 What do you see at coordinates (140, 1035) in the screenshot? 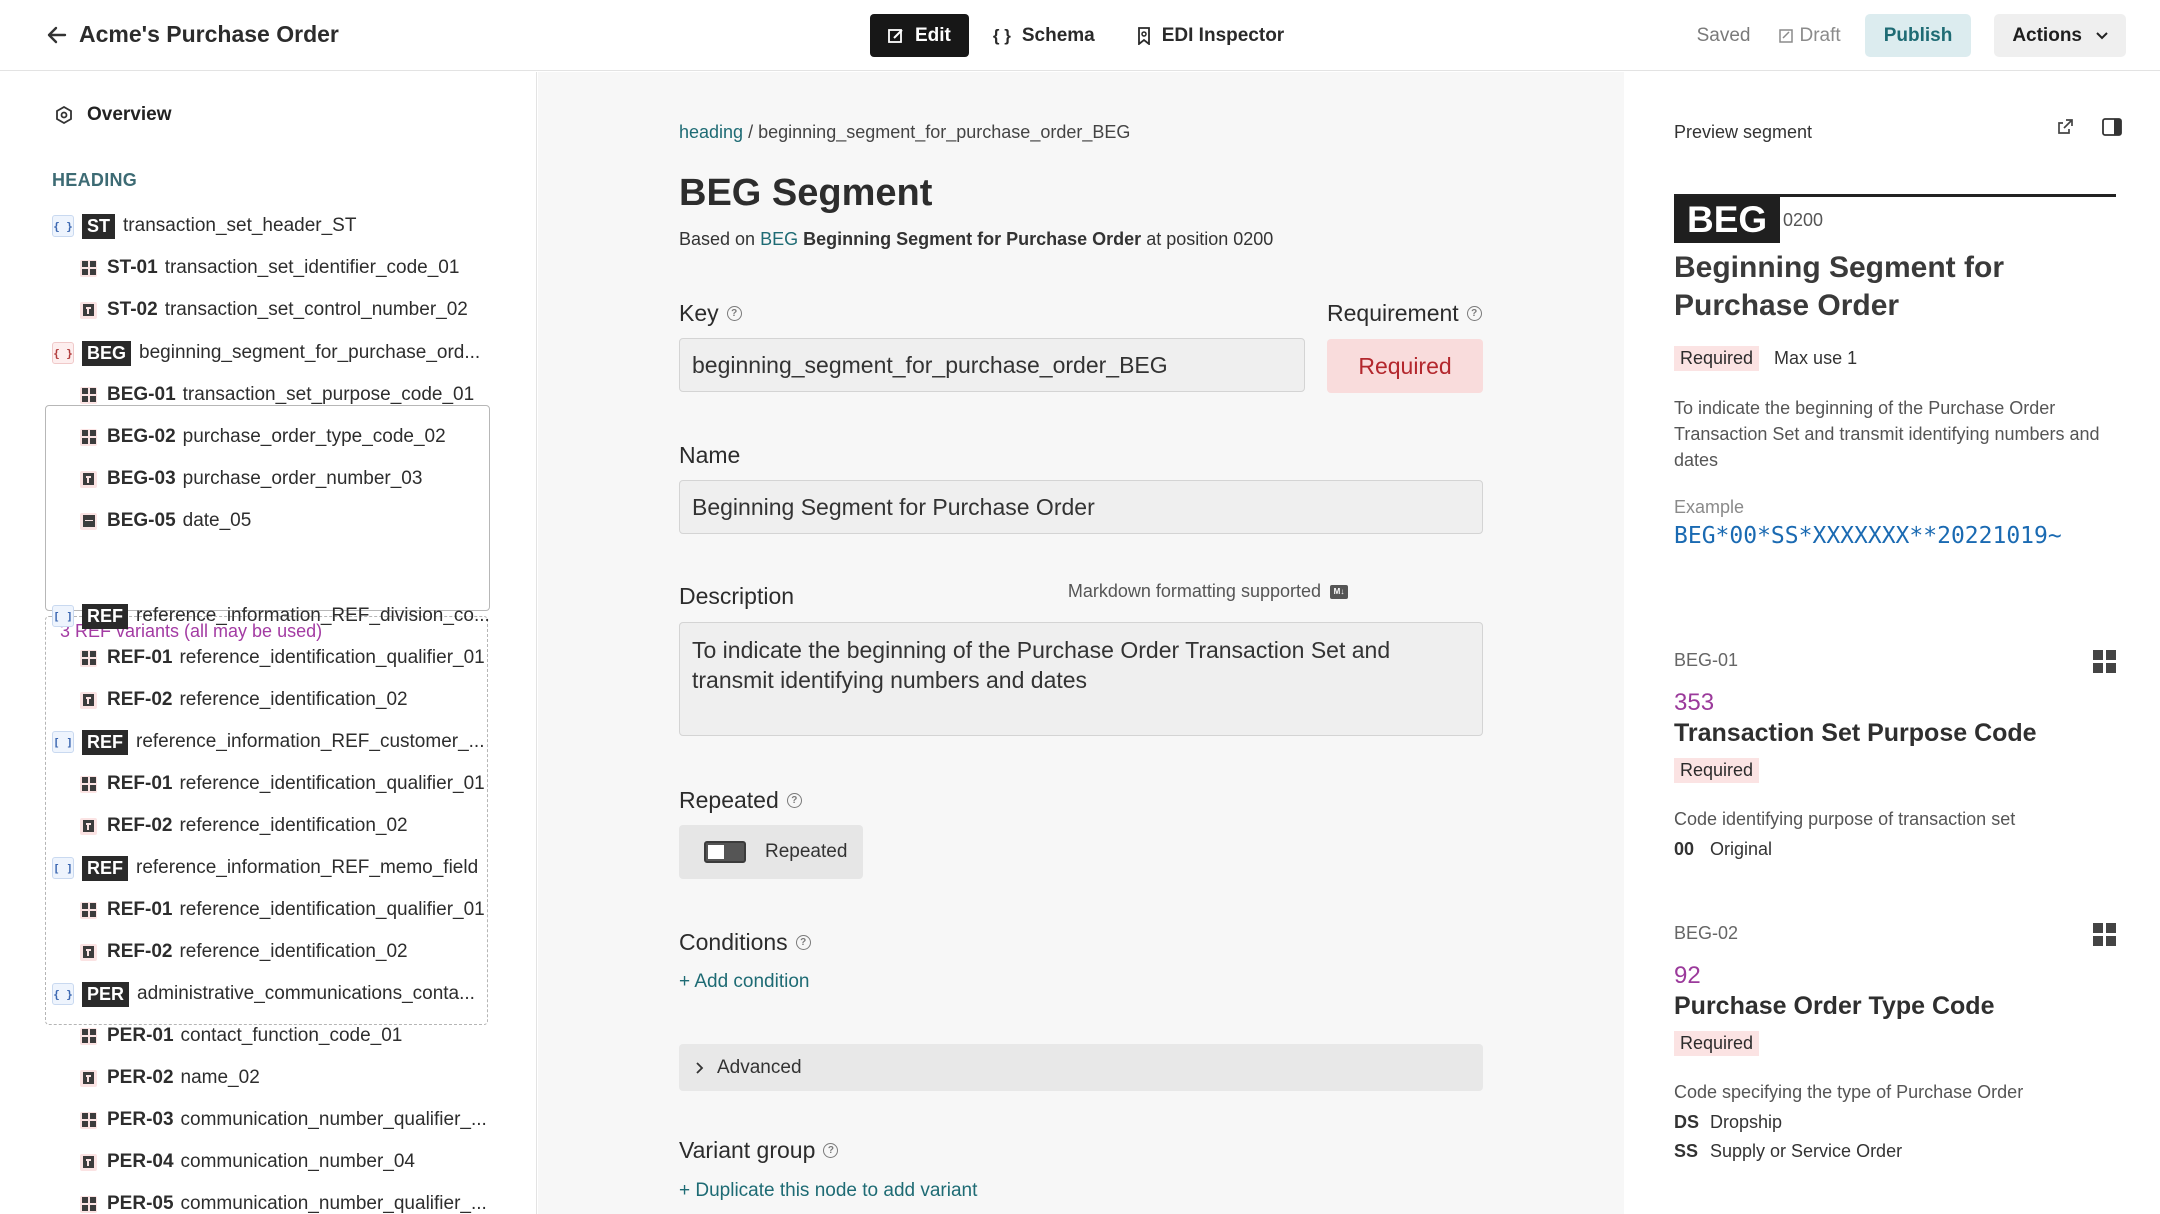
I see `element-id: PER-01` at bounding box center [140, 1035].